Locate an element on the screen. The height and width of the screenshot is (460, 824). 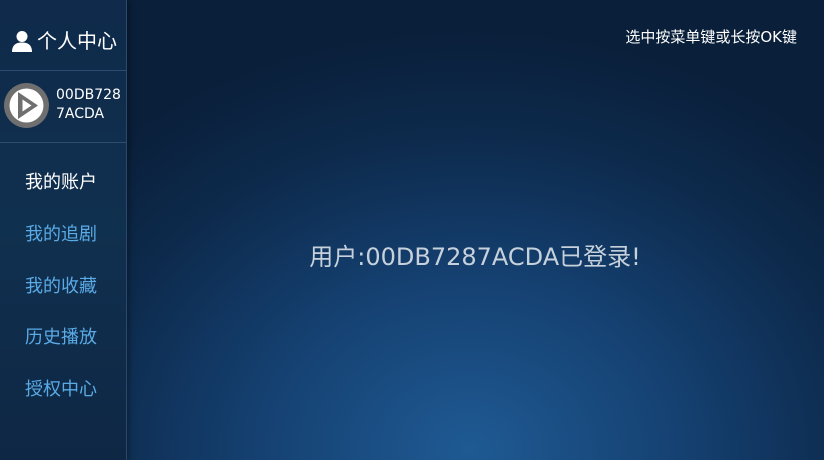
account-id: 00DB7287ACDA is located at coordinates (88, 104).